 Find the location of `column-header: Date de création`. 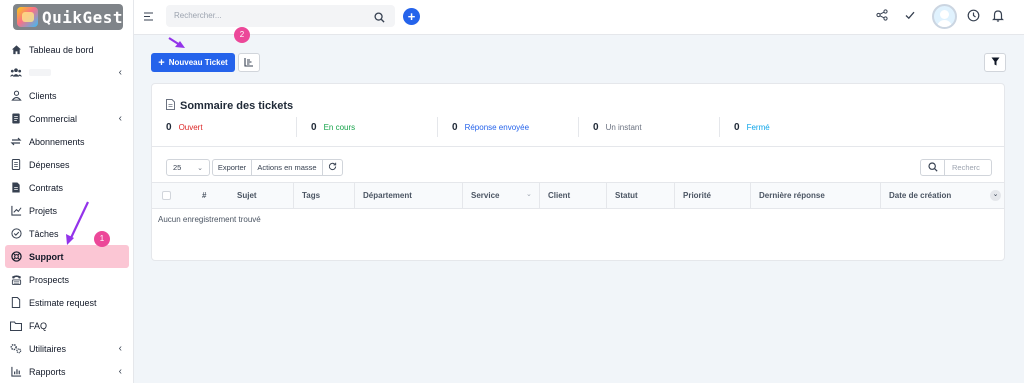

column-header: Date de création is located at coordinates (942, 195).